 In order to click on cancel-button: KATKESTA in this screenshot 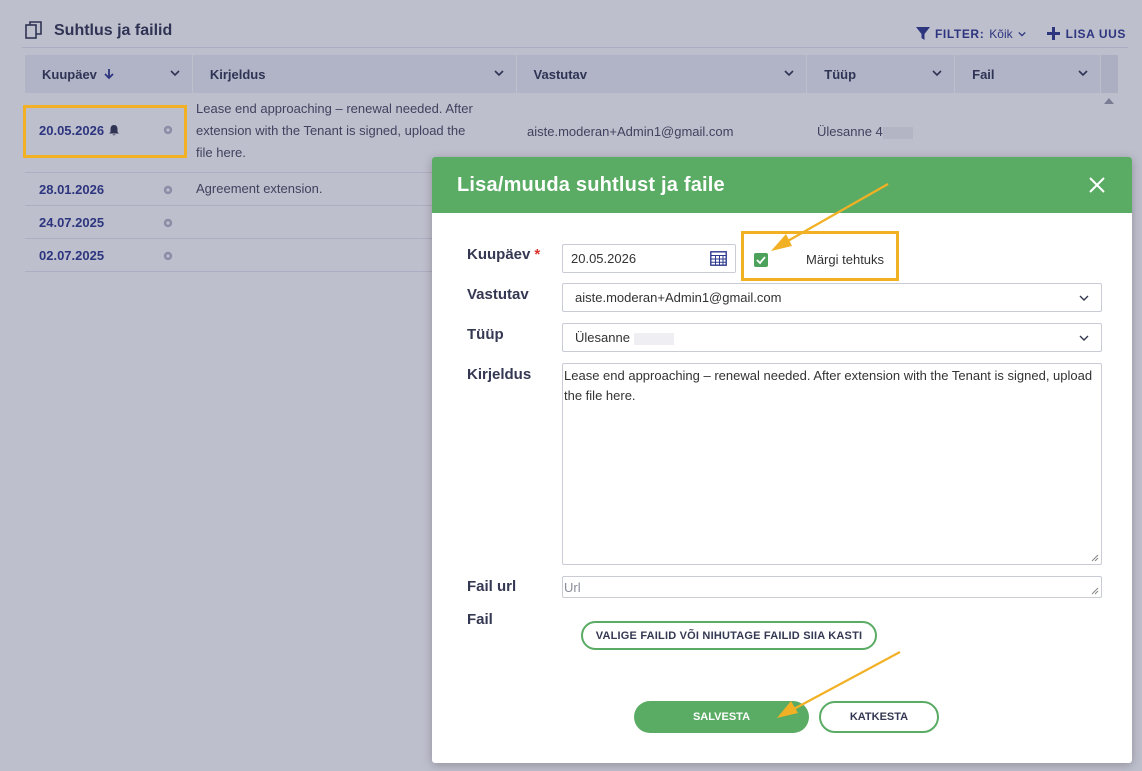, I will do `click(879, 717)`.